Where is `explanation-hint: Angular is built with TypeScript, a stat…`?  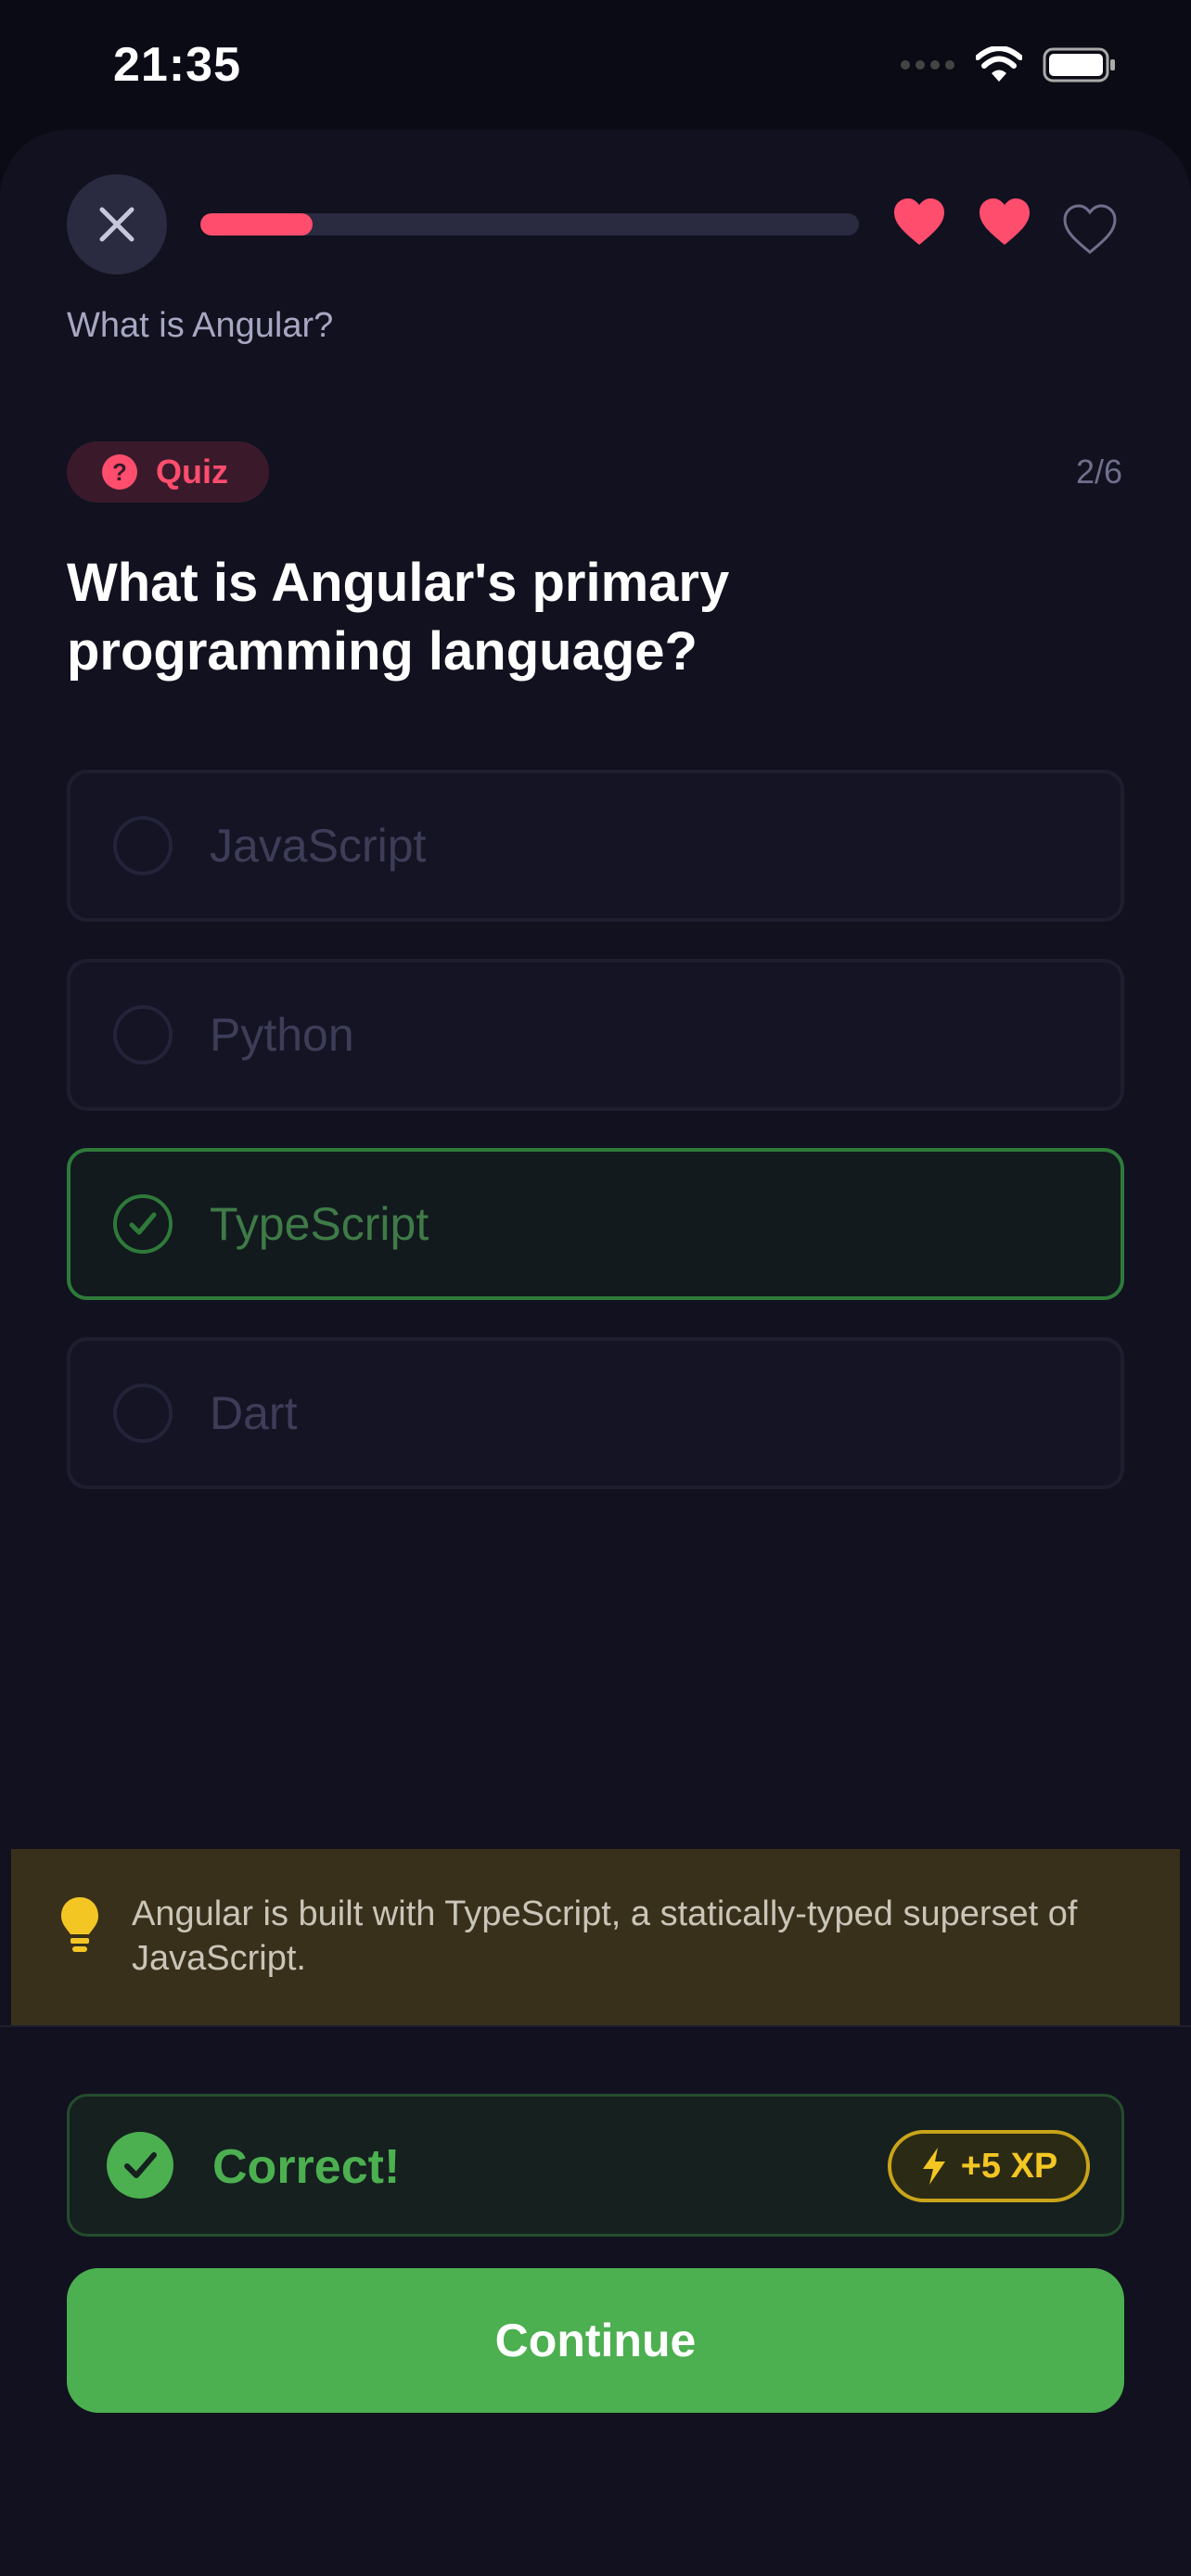
explanation-hint: Angular is built with TypeScript, a stat… is located at coordinates (595, 1937).